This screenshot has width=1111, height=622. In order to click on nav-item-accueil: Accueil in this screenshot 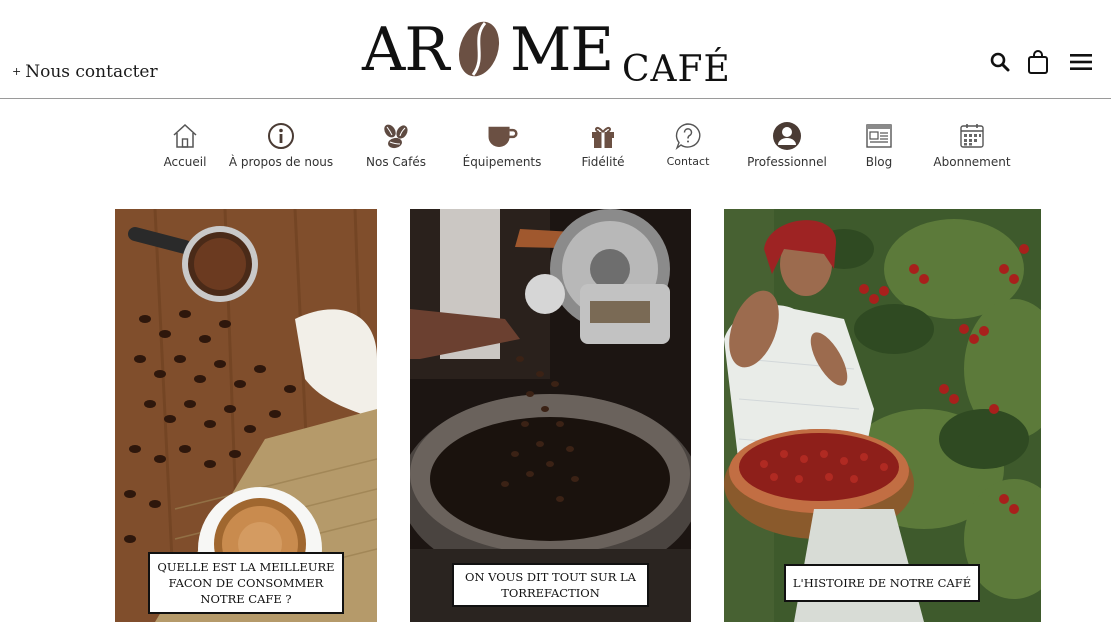, I will do `click(185, 148)`.